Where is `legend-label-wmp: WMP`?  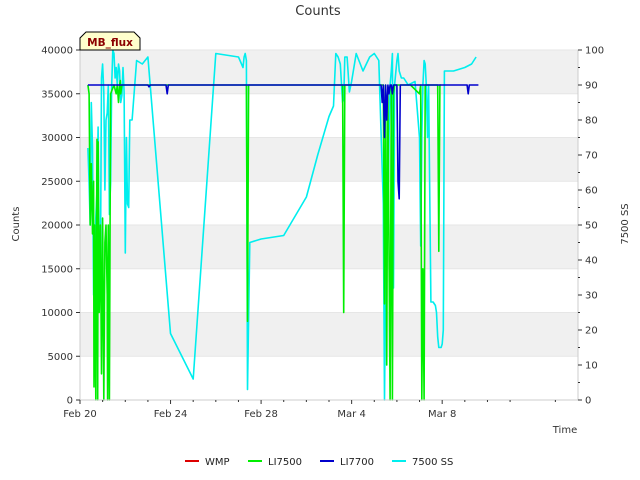
legend-label-wmp: WMP is located at coordinates (217, 462).